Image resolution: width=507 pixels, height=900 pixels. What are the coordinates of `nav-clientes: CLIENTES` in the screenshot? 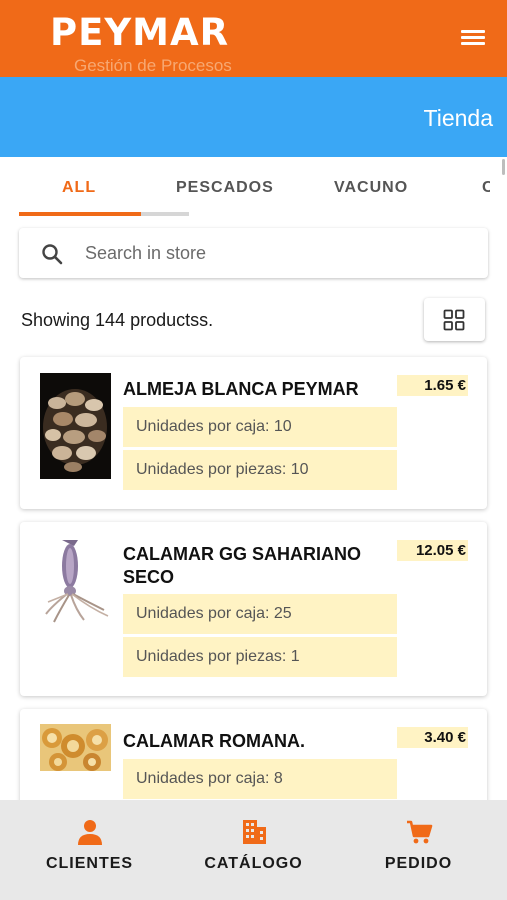 It's located at (89, 850).